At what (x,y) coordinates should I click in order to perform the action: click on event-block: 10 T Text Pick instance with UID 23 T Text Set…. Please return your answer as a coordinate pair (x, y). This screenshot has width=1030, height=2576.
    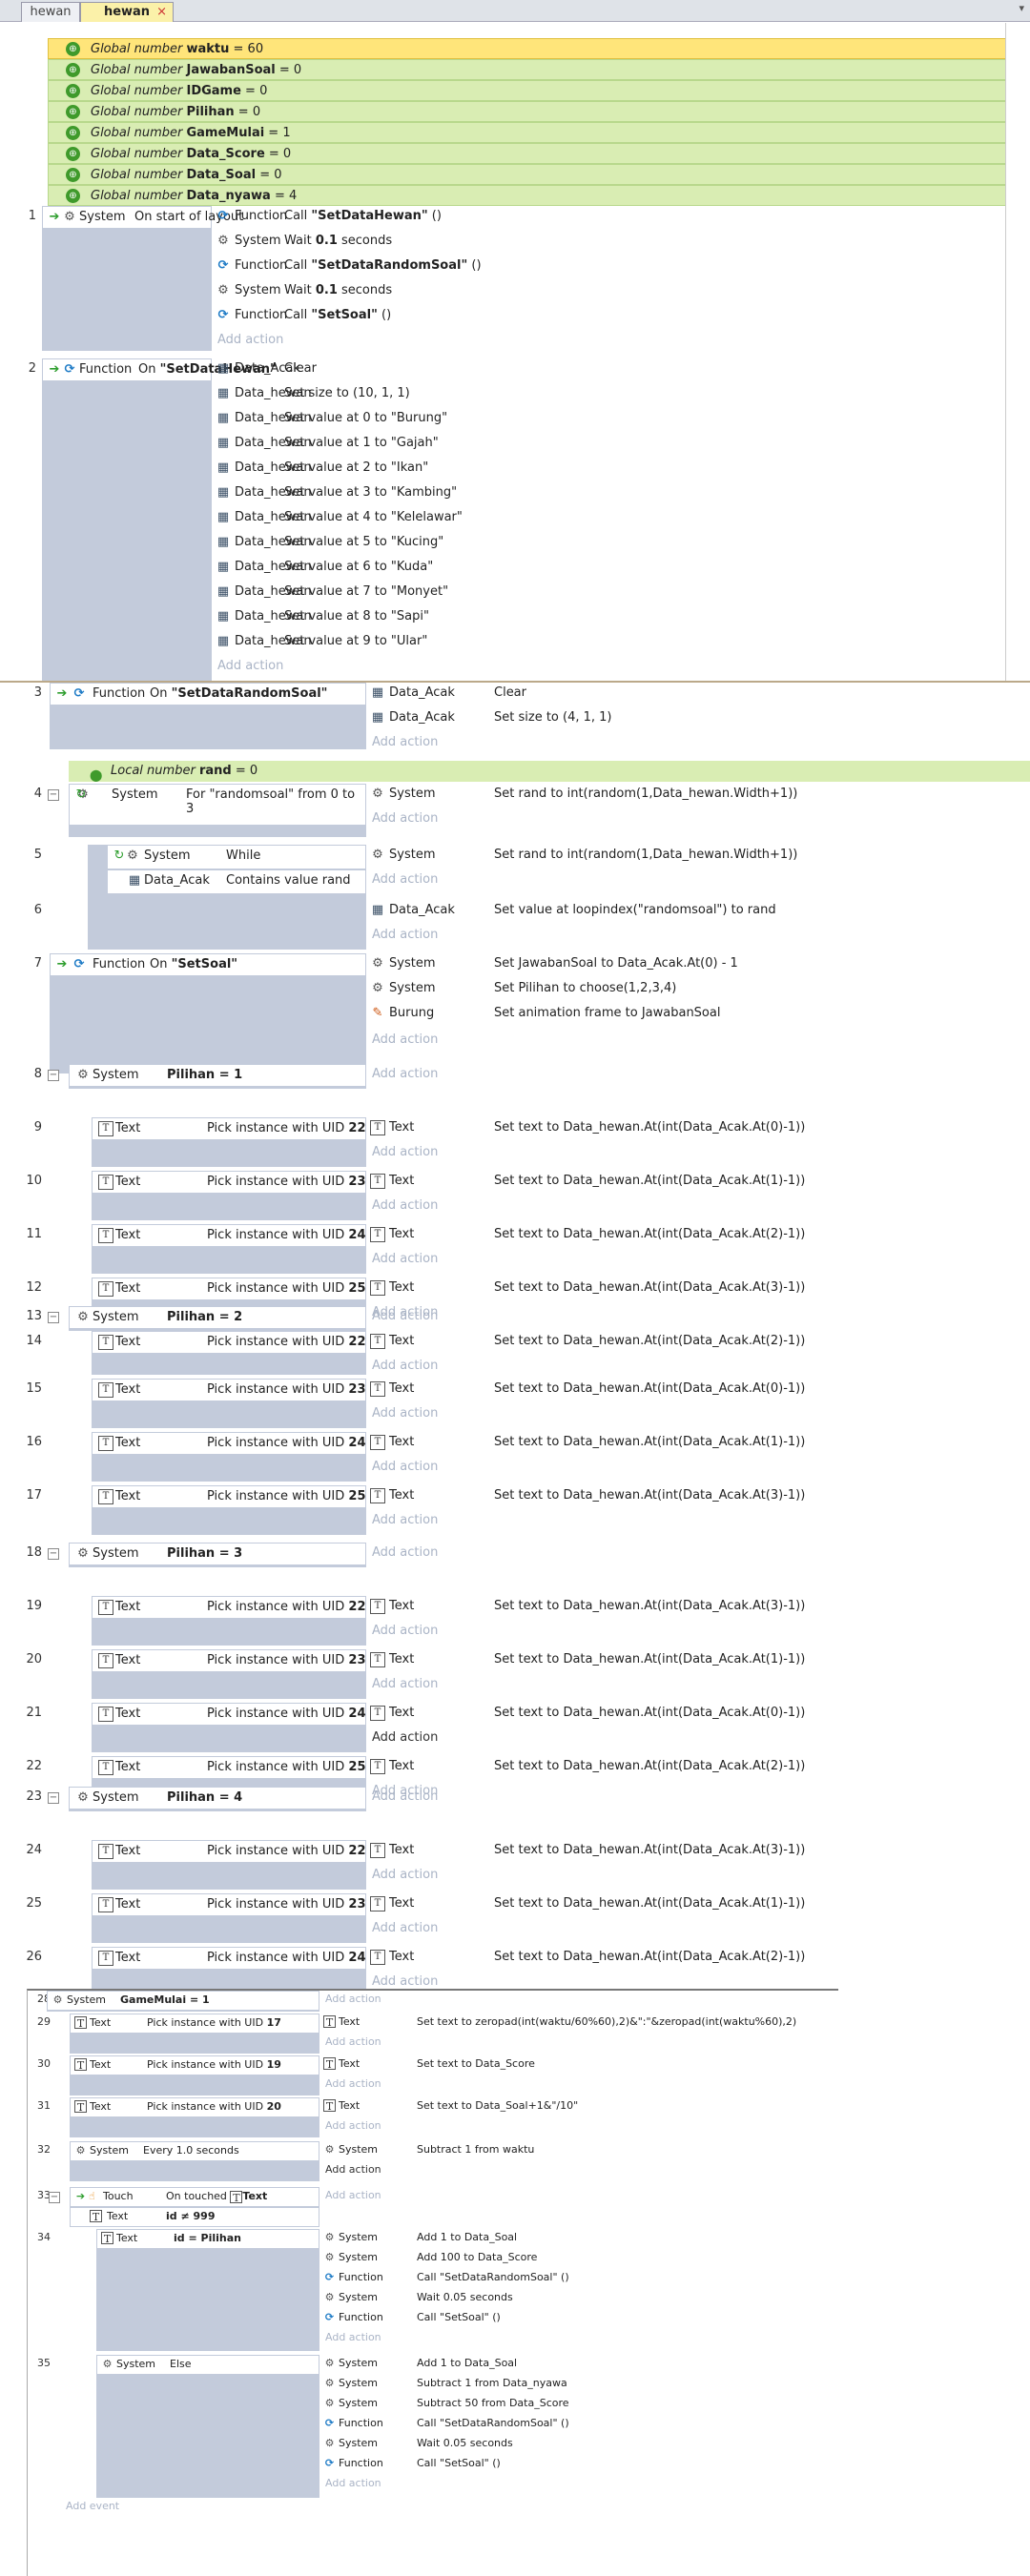
    Looking at the image, I should click on (515, 1195).